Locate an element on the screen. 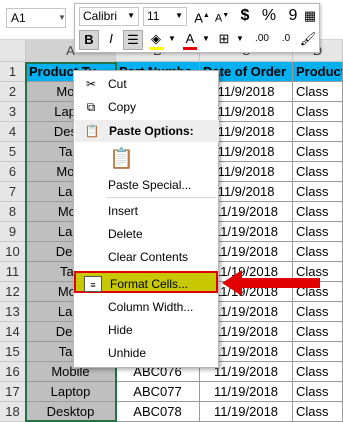 The height and width of the screenshot is (422, 343). table-cell: Laptop is located at coordinates (71, 392).